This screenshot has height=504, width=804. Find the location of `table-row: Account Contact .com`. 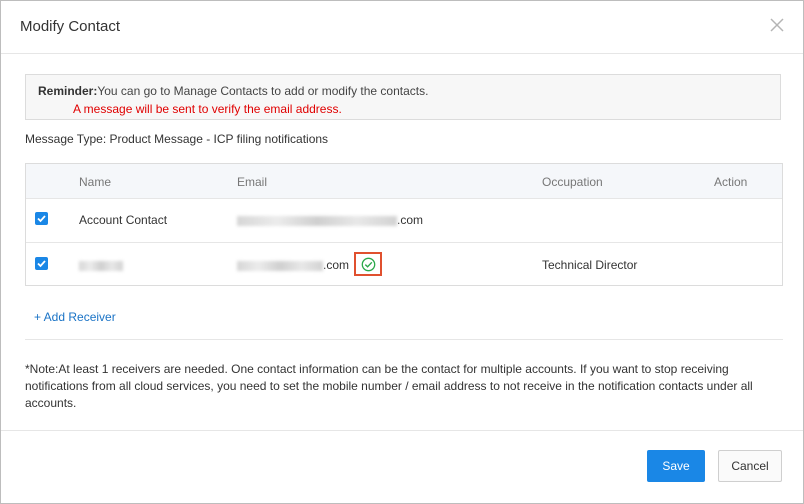

table-row: Account Contact .com is located at coordinates (404, 220).